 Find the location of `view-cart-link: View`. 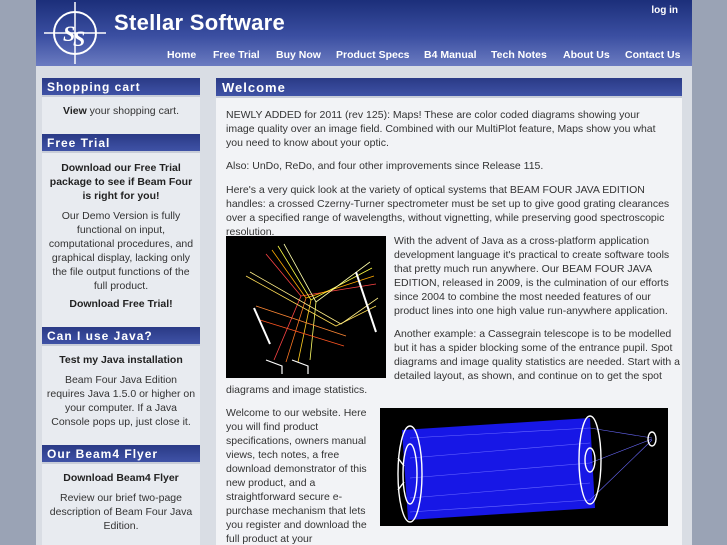

view-cart-link: View is located at coordinates (75, 111).